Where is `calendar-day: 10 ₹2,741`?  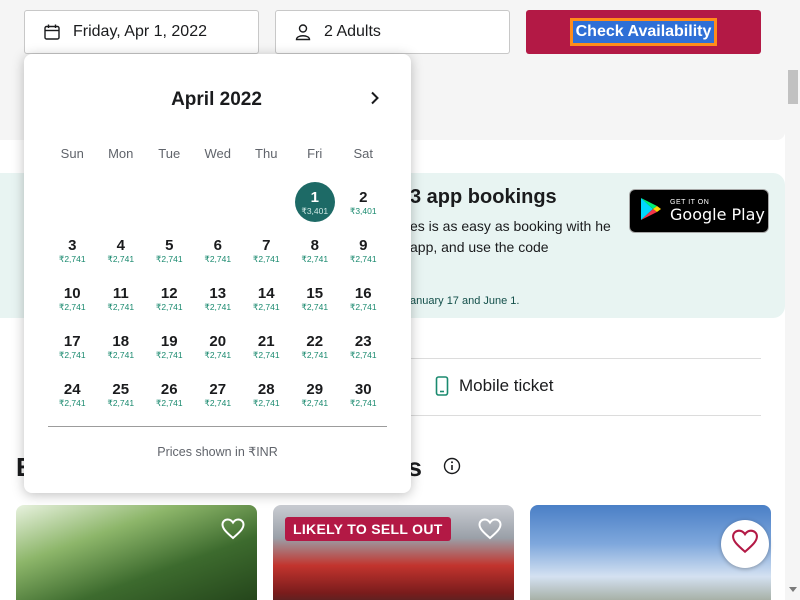 calendar-day: 10 ₹2,741 is located at coordinates (72, 298).